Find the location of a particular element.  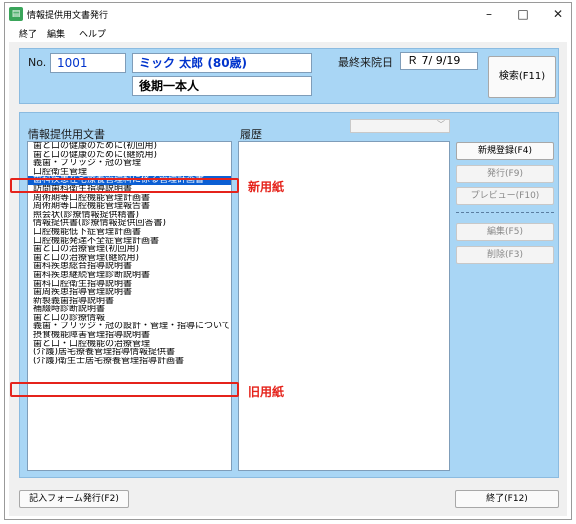

list-item: 歯科口腔衛生指導説明書 is located at coordinates (129, 284).